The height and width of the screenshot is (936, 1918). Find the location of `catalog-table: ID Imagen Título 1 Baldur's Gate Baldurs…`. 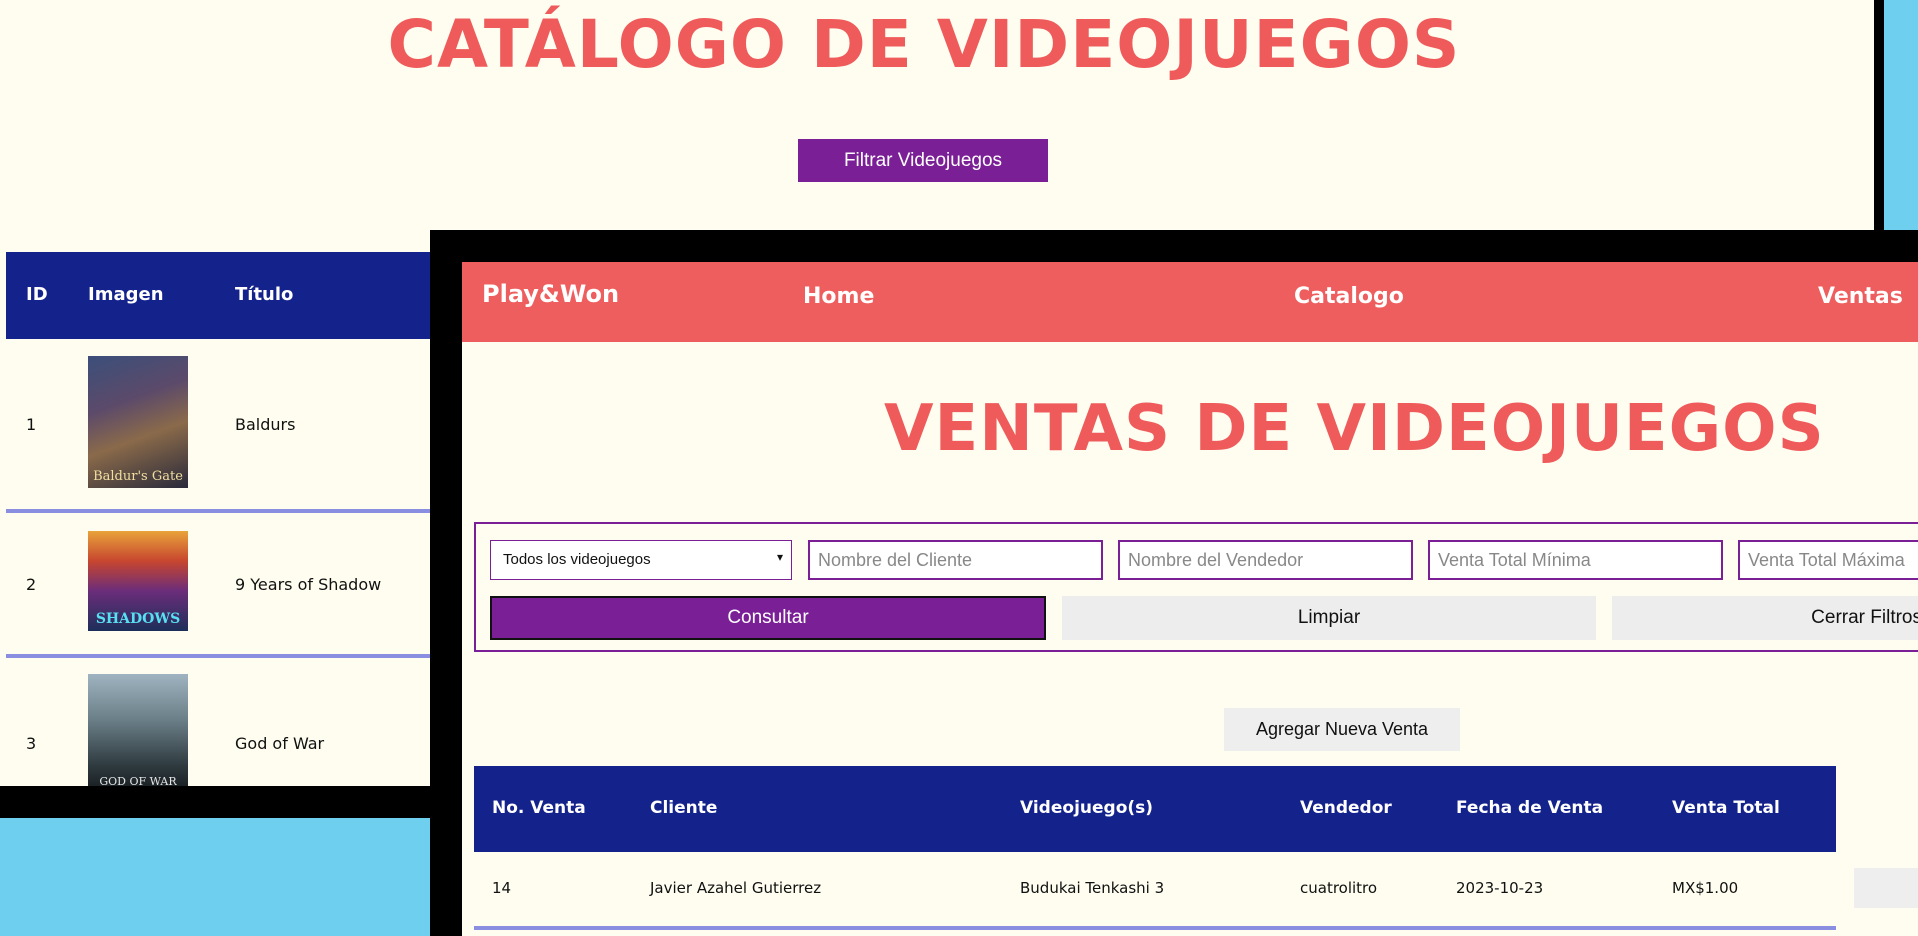

catalog-table: ID Imagen Título 1 Baldur's Gate Baldurs… is located at coordinates (218, 520).